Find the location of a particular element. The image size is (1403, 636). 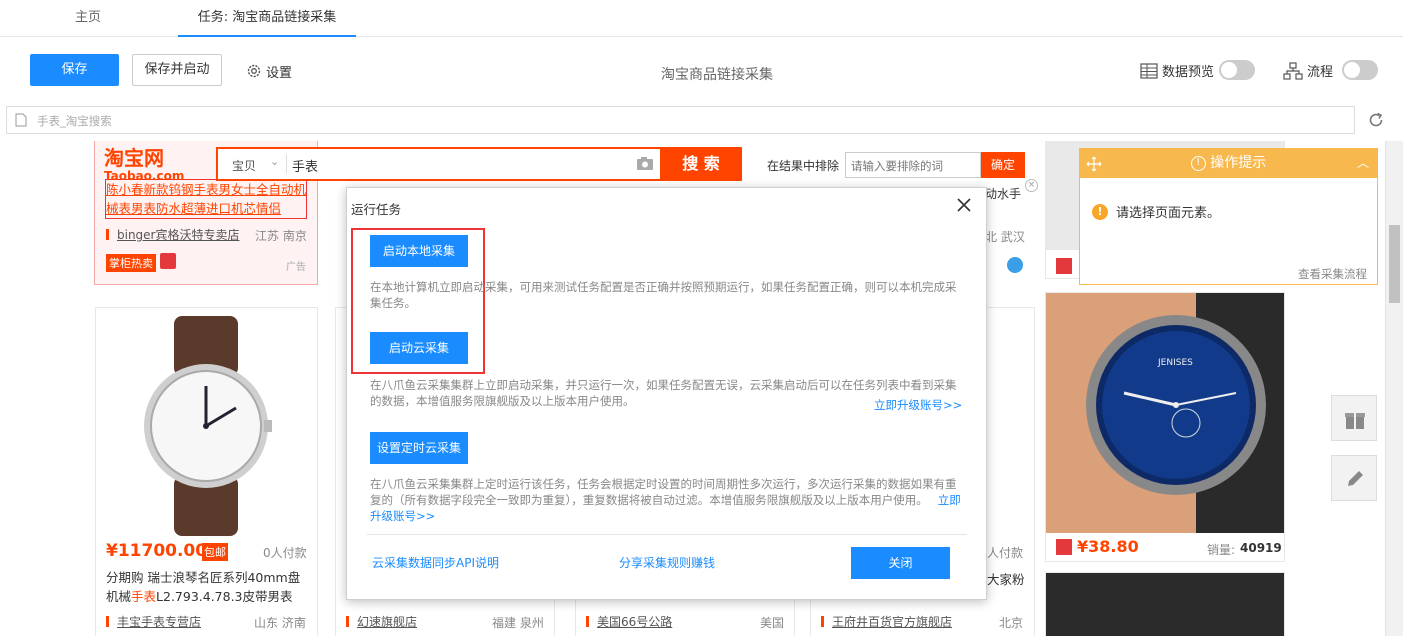

ad-shop-link: binger宾格沃特专卖店 is located at coordinates (178, 234).